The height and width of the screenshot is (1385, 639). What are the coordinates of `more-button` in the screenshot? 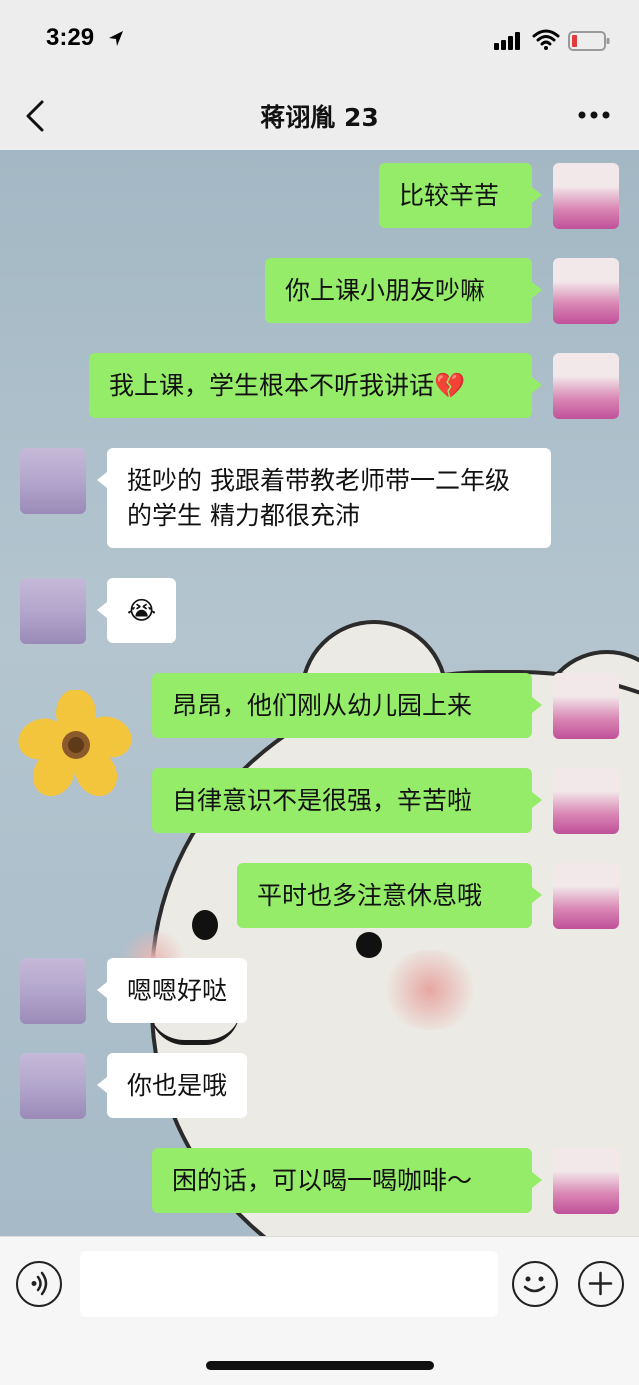 It's located at (594, 115).